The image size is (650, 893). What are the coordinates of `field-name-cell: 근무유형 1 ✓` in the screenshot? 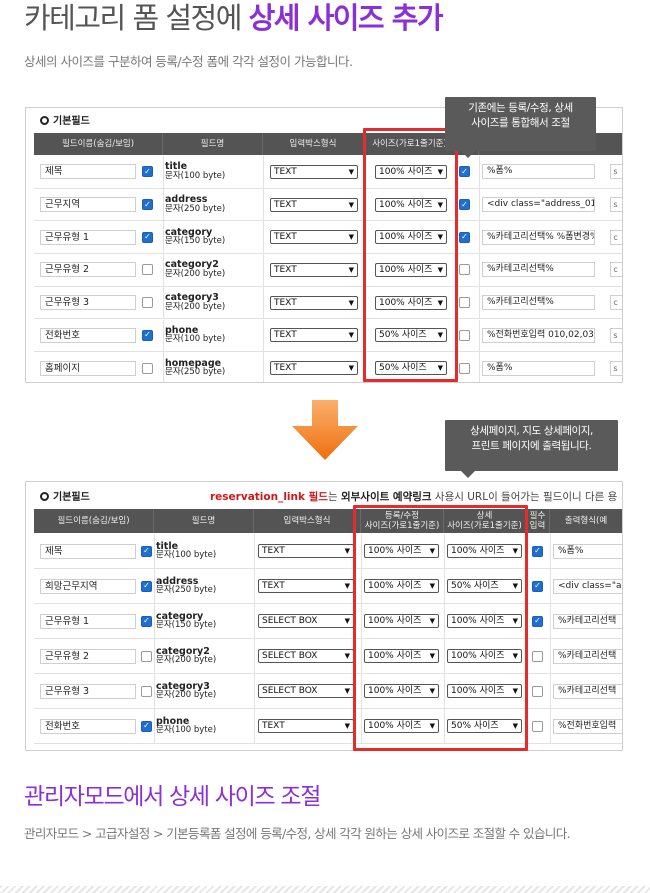 It's located at (100, 237).